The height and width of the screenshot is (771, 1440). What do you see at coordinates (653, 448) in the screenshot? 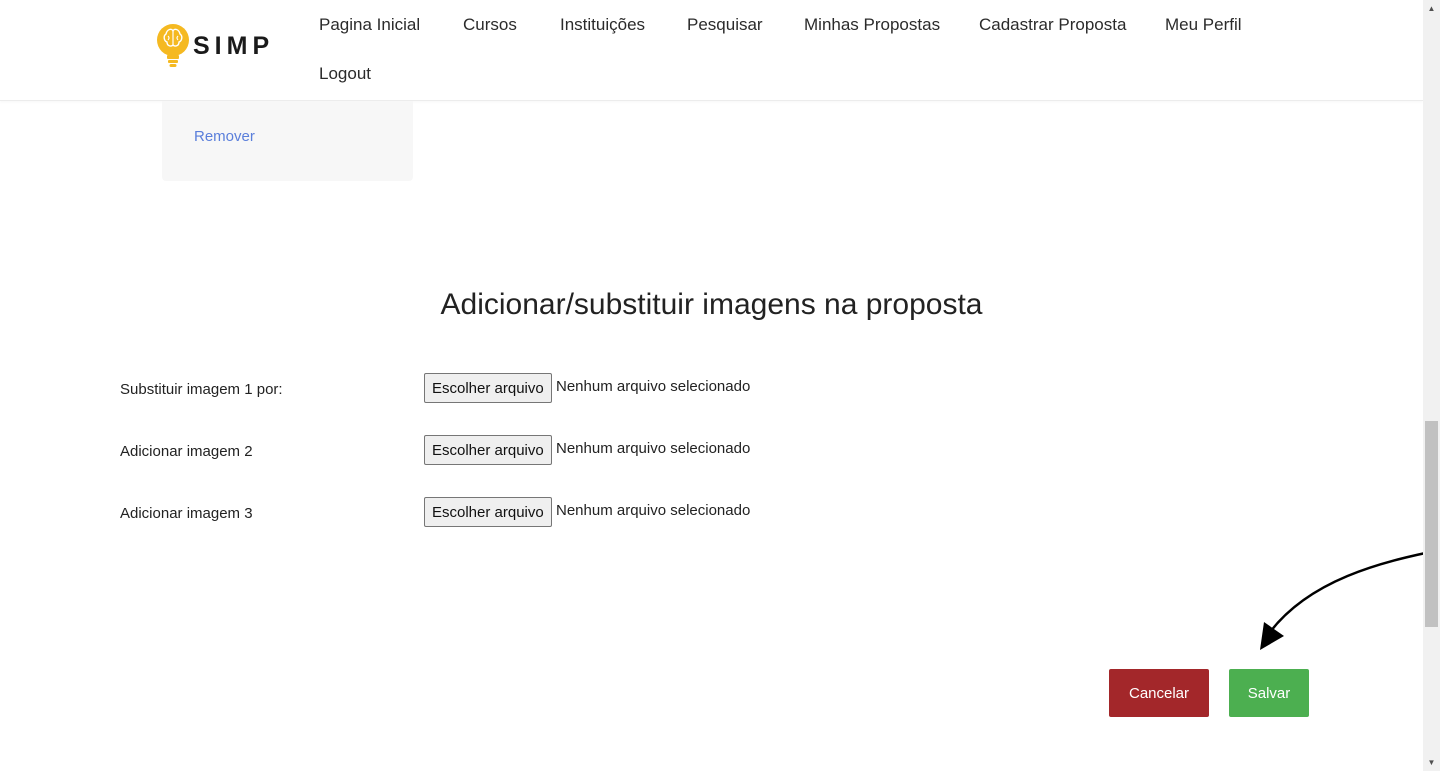
I see `file-status-2: Nenhum arquivo selecionado` at bounding box center [653, 448].